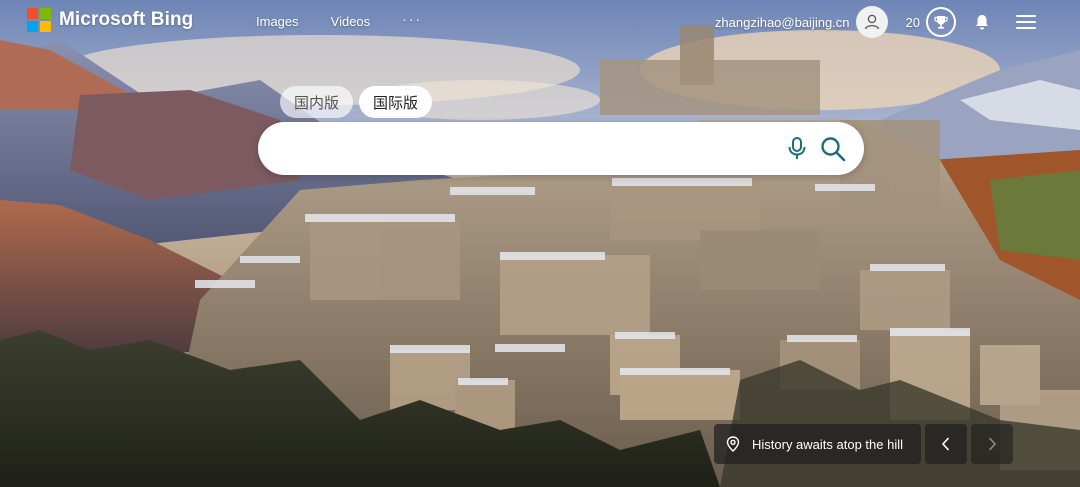  I want to click on next-image-button, so click(992, 444).